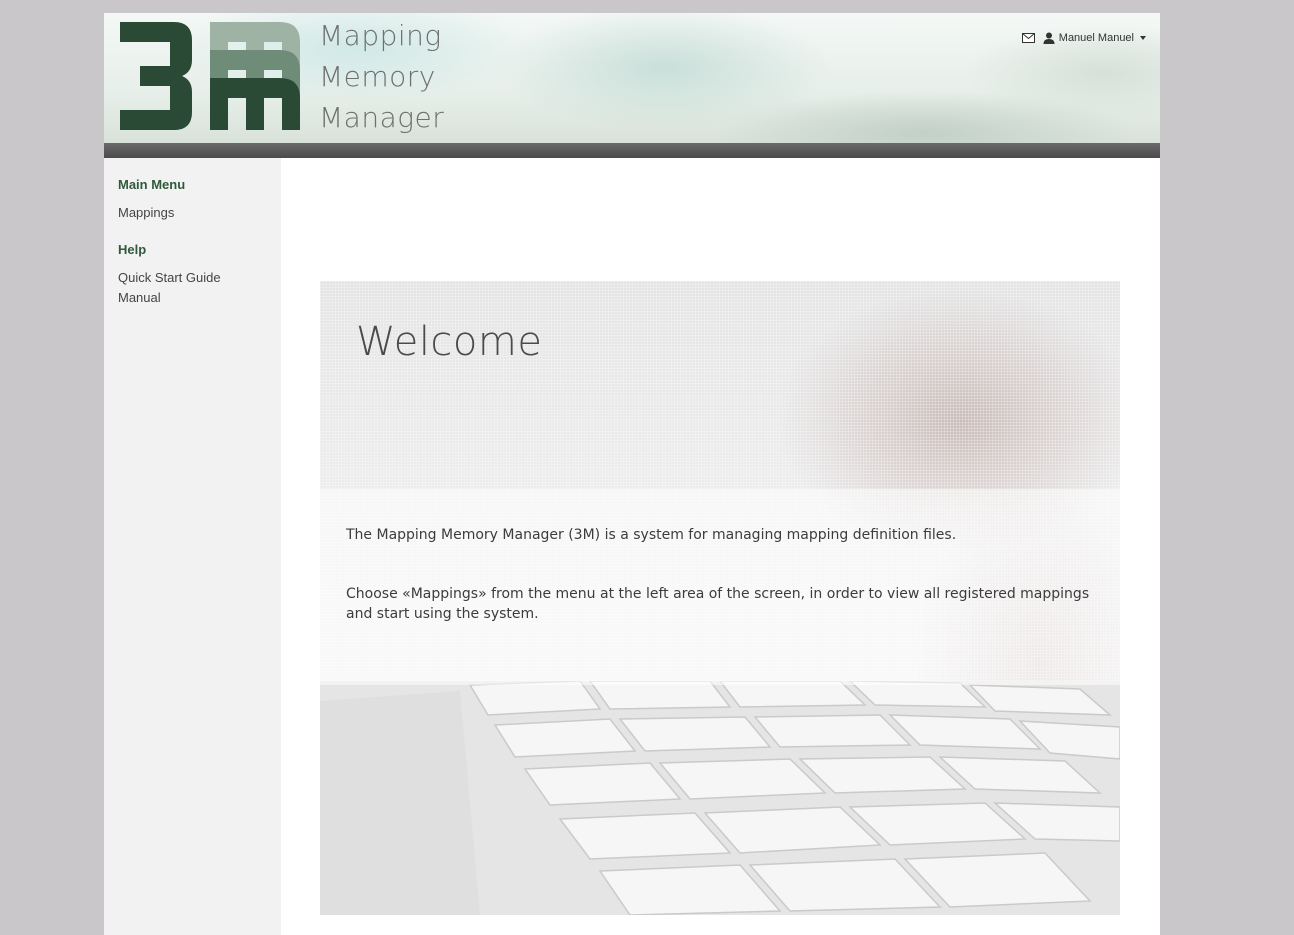 This screenshot has width=1294, height=935. I want to click on app-name-line-2: Memory, so click(377, 76).